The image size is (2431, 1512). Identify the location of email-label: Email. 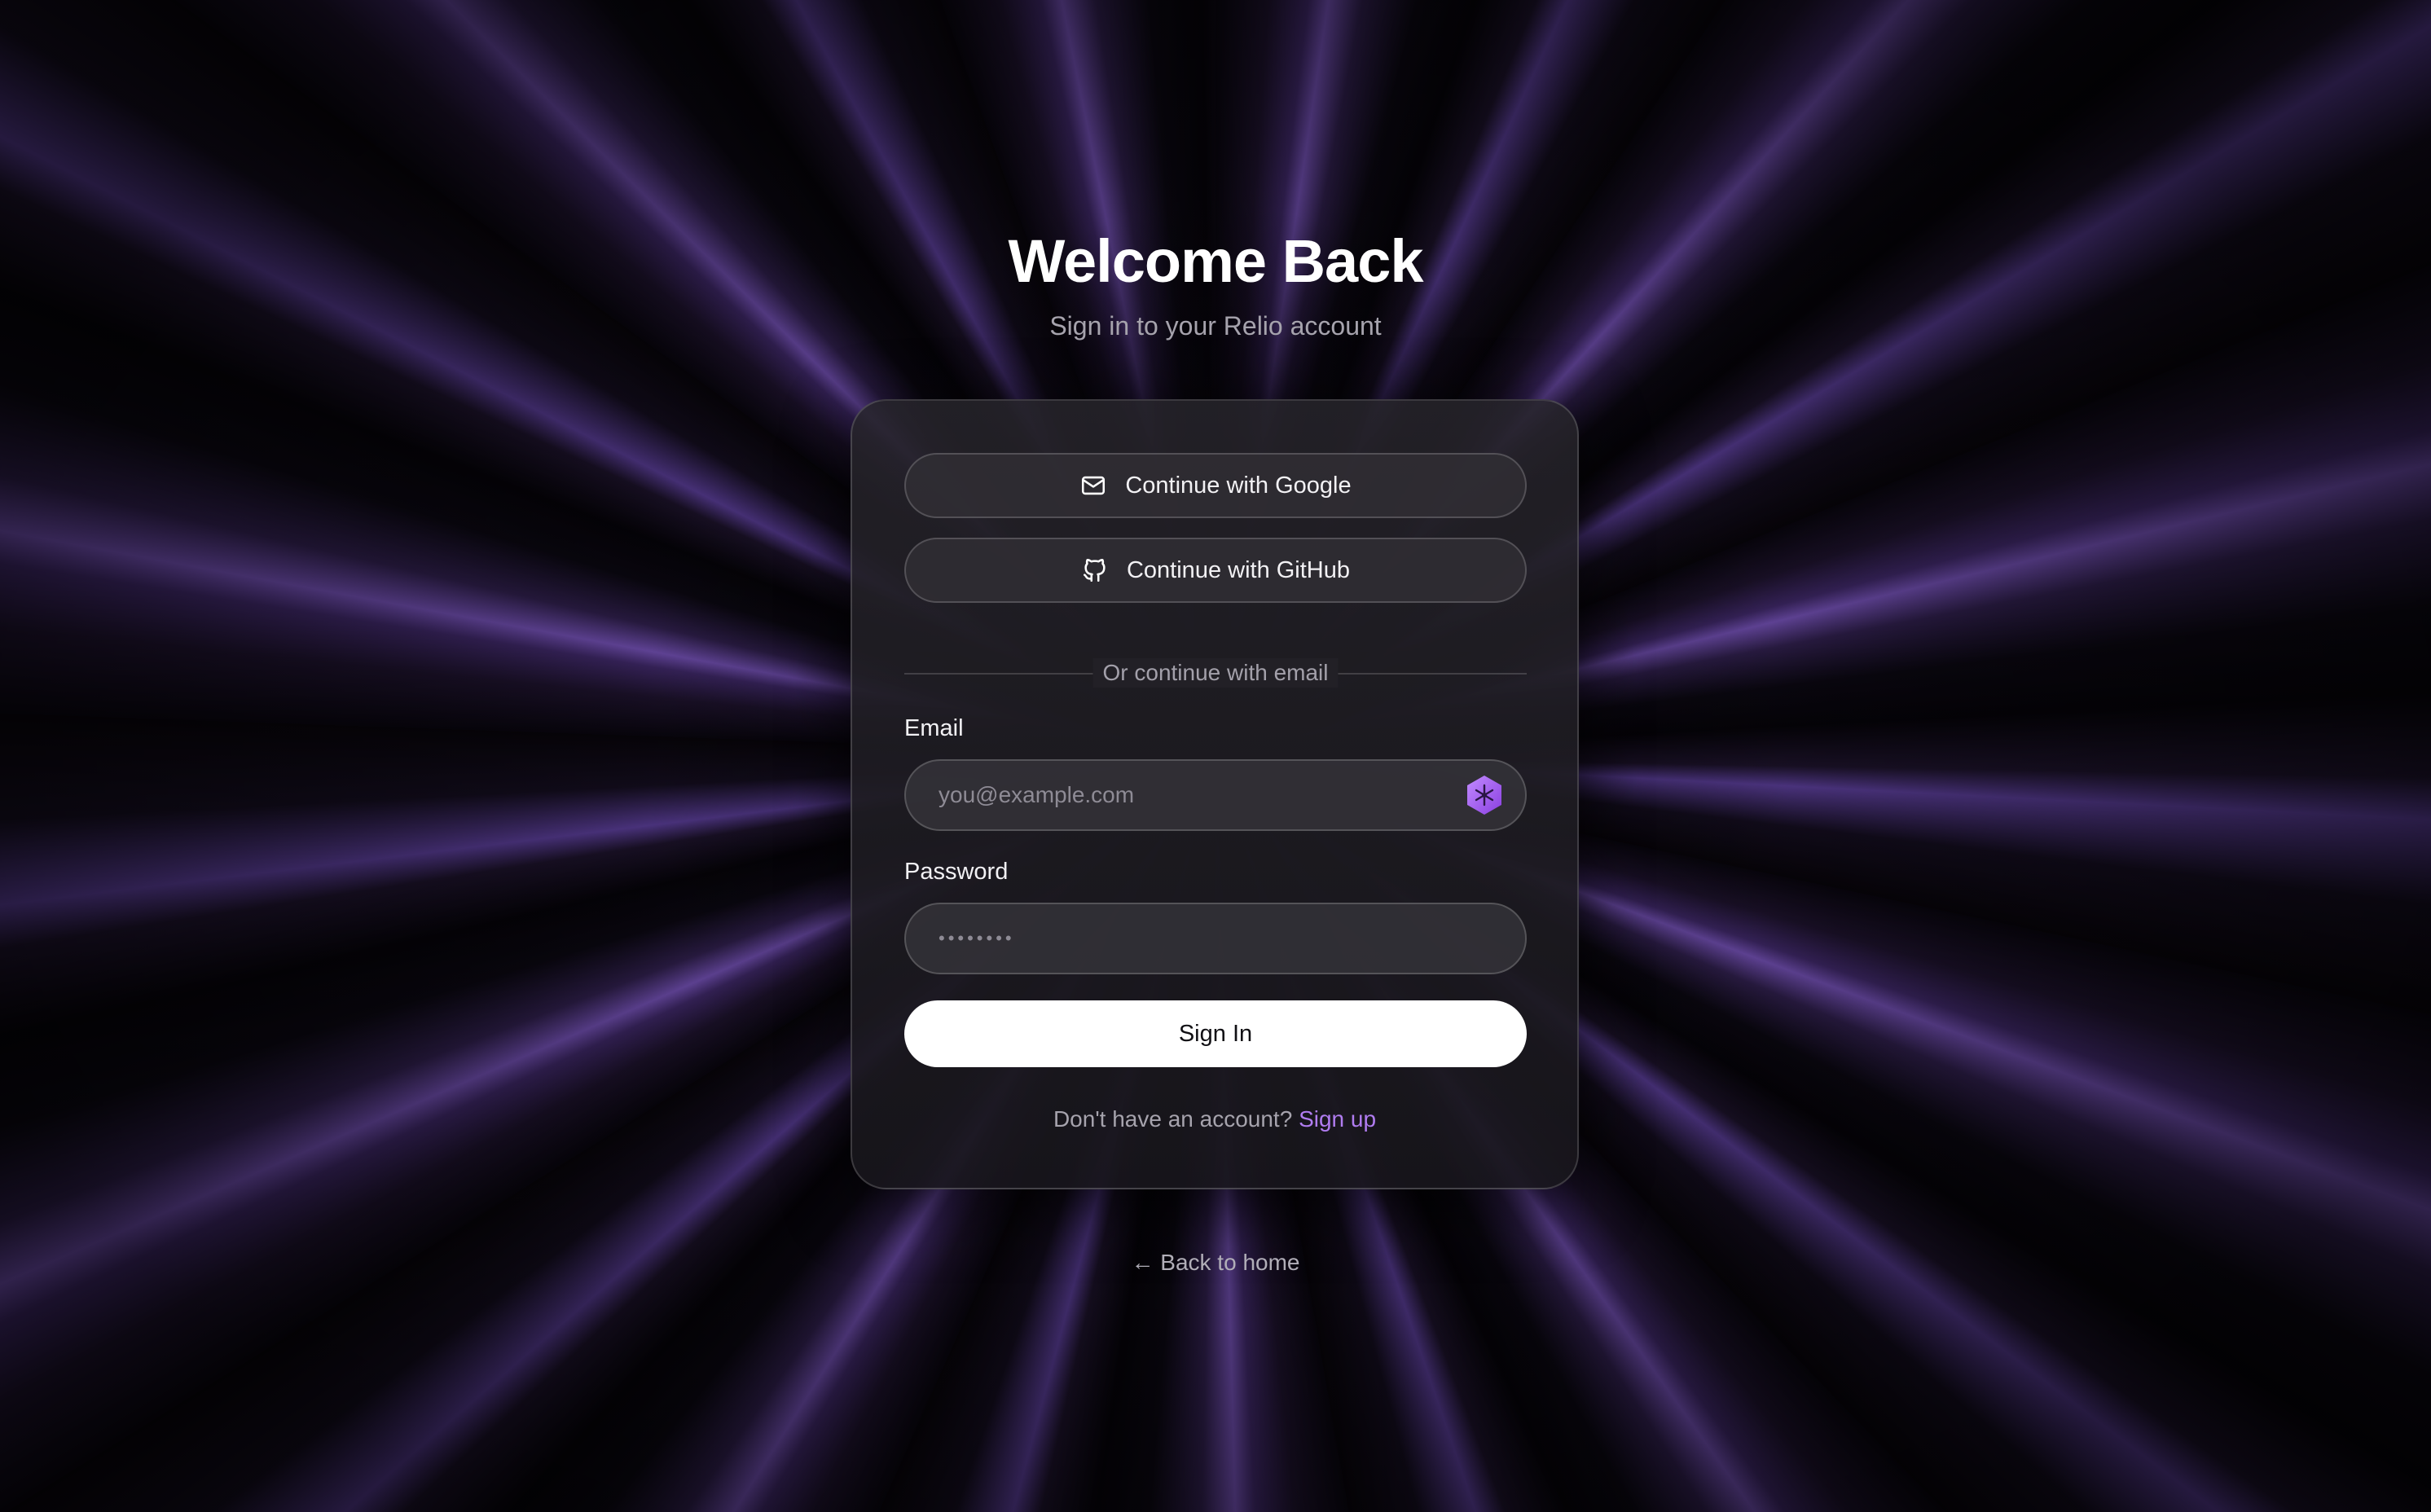
(934, 728).